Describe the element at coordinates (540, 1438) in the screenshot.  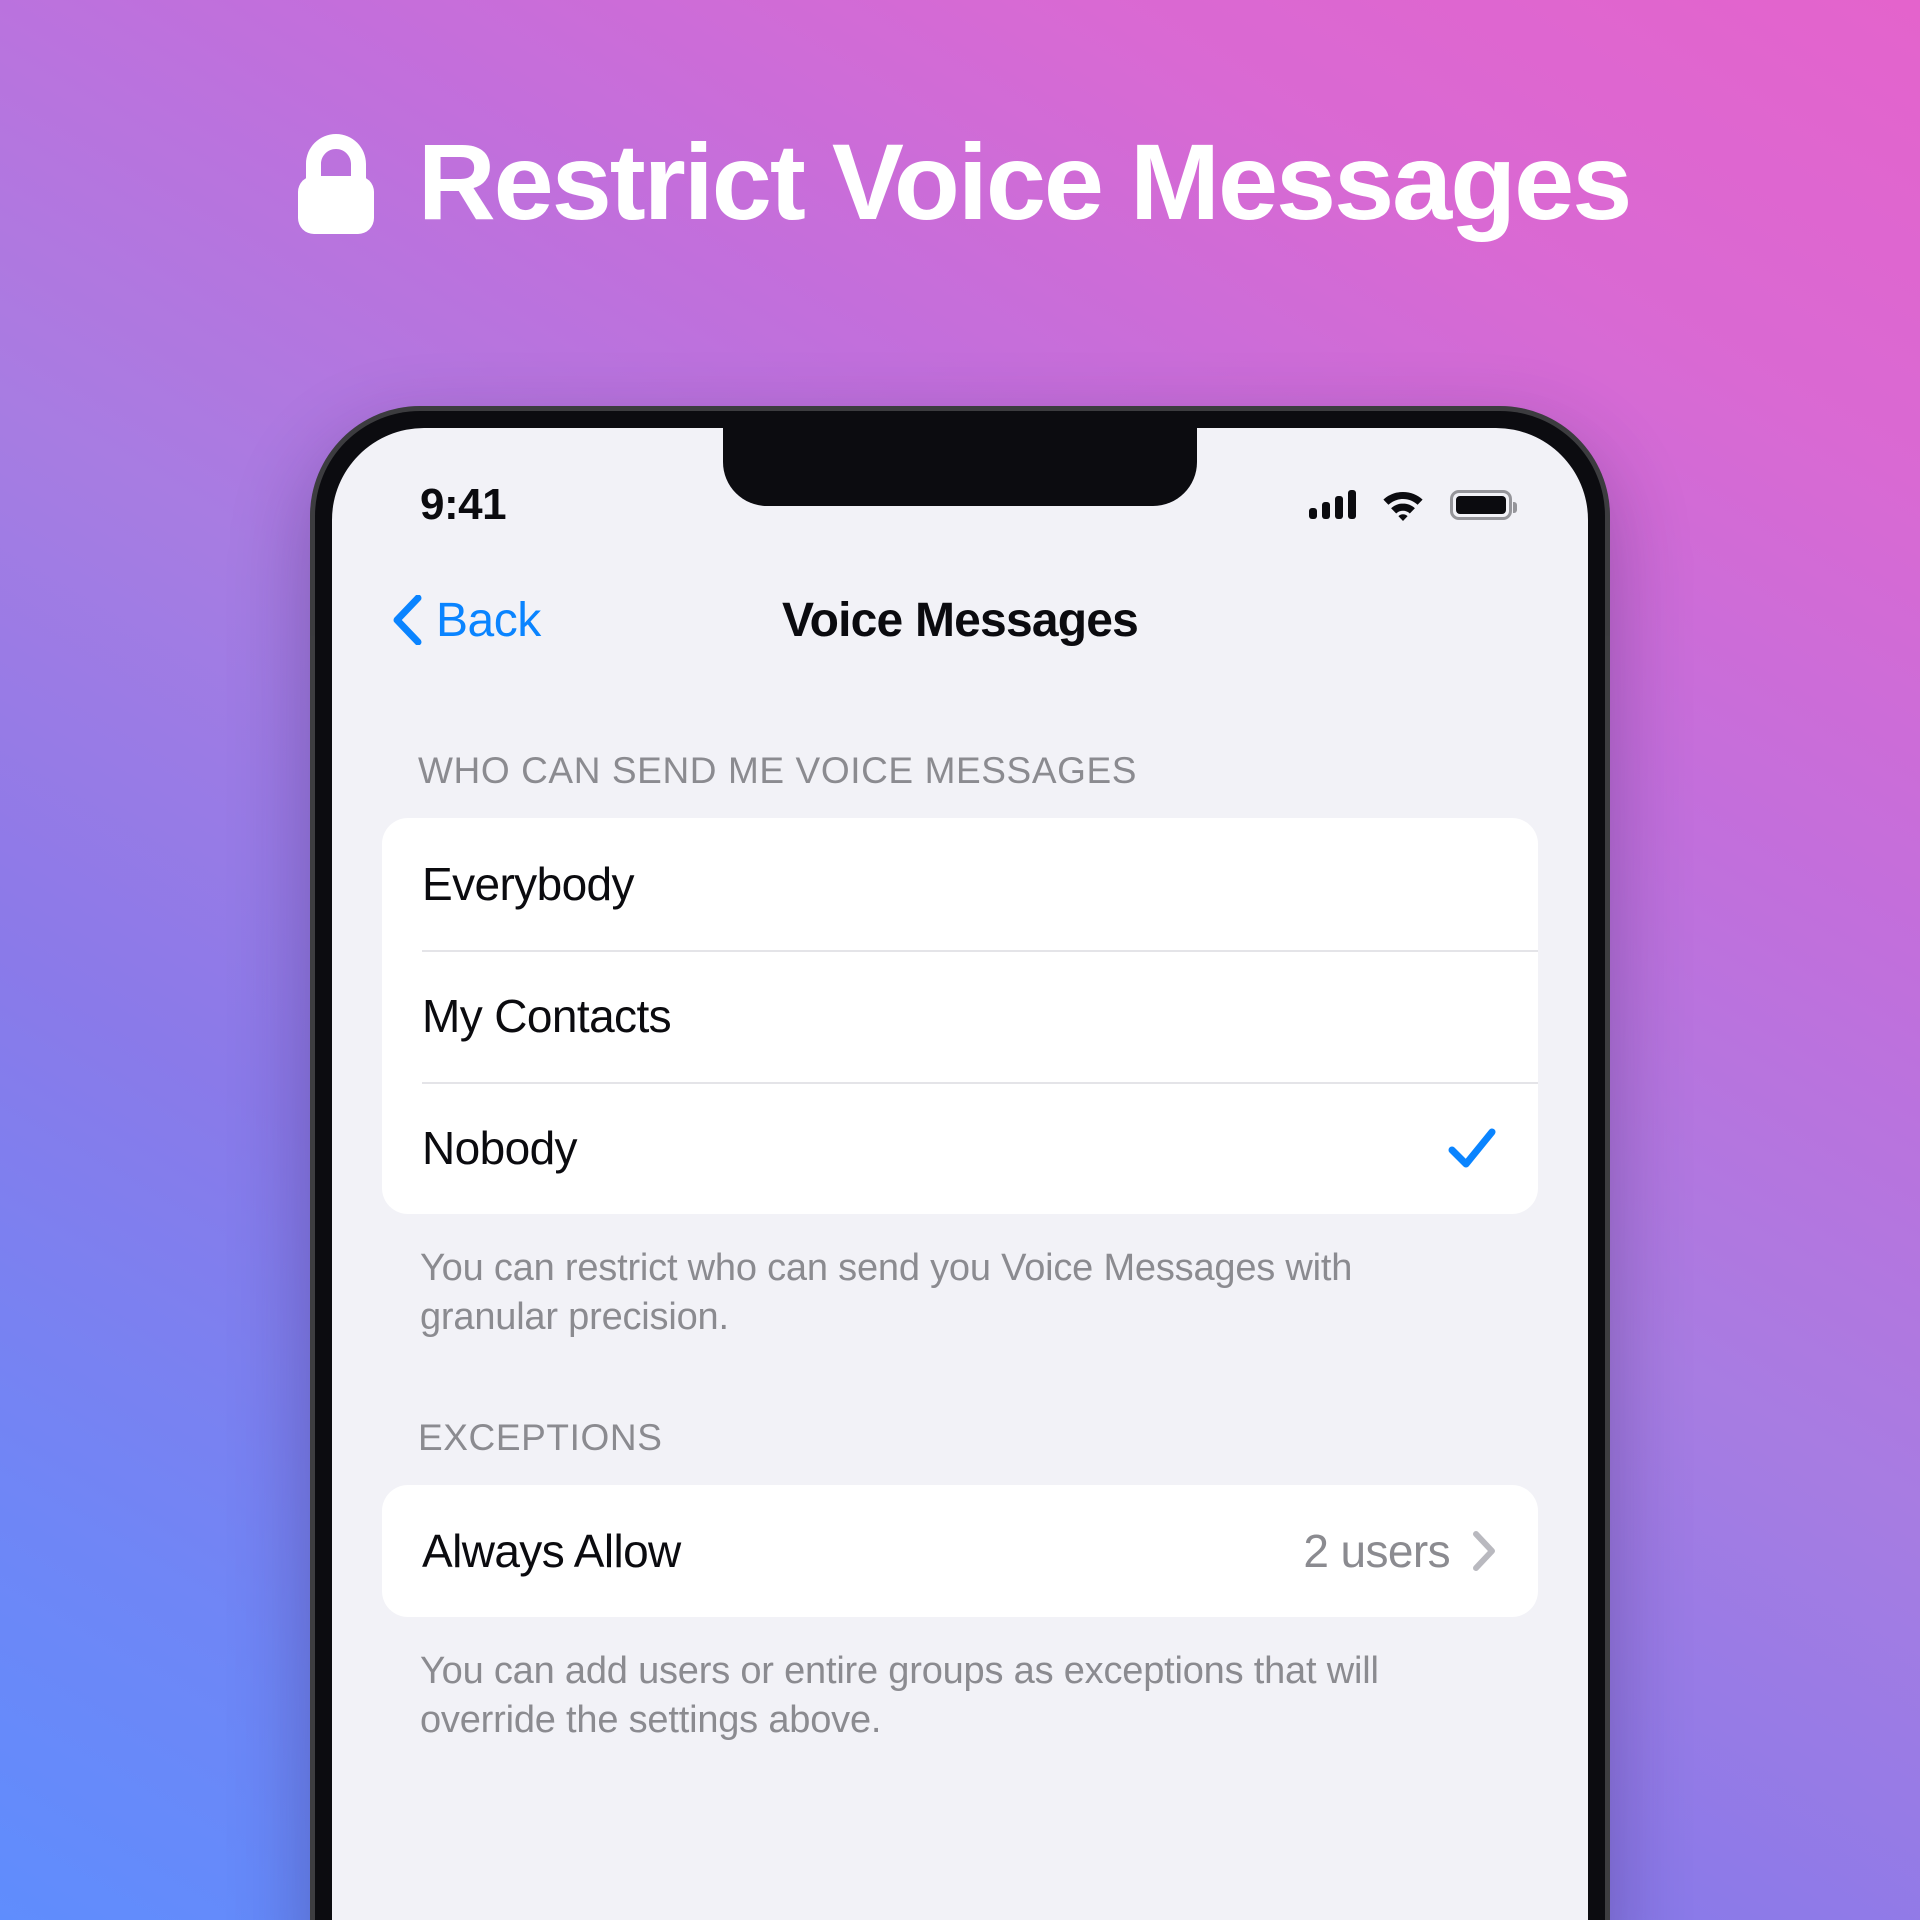
I see `section-header-exceptions: EXCEPTIONS` at that location.